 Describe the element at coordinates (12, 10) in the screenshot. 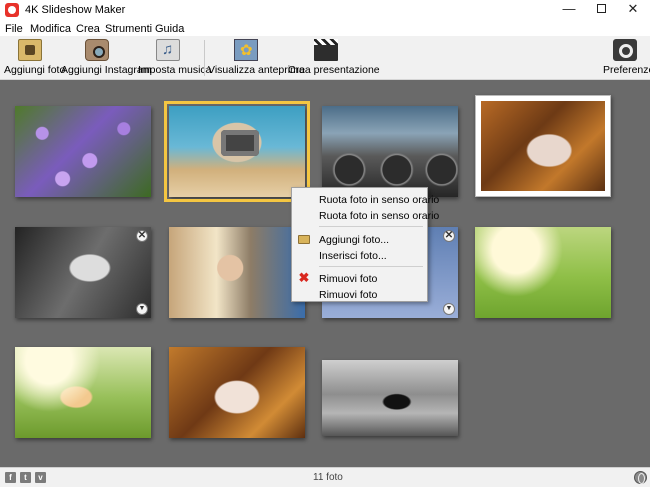

I see `app-logo-icon` at that location.